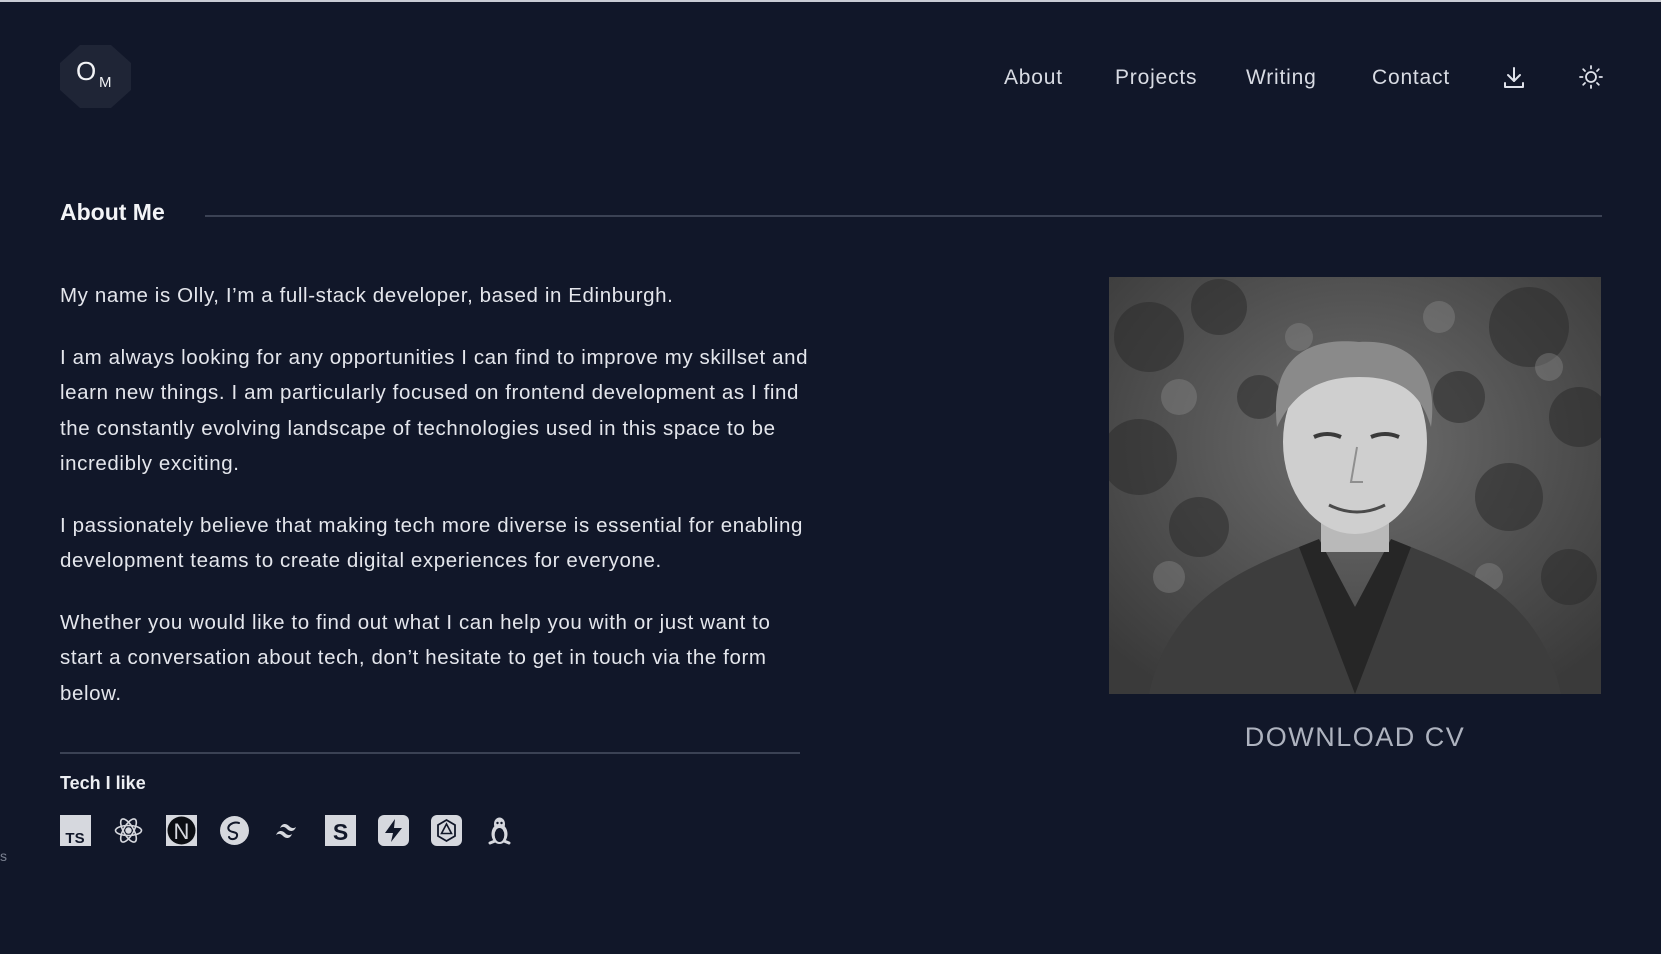  I want to click on tech-icon-list: TS N S, so click(287, 831).